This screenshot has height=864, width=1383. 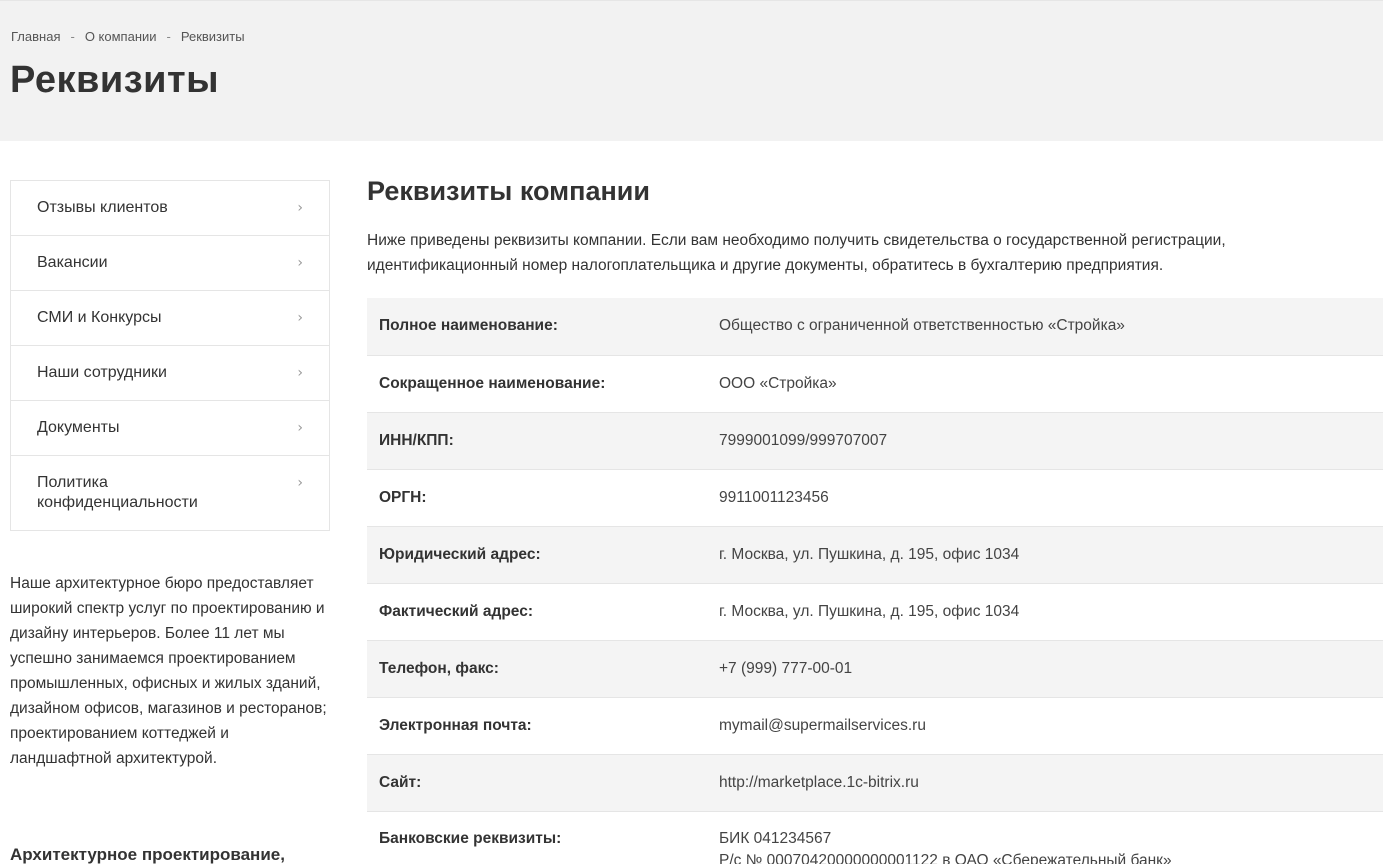 I want to click on menu-item-label: Политика конфиденциальности, so click(x=117, y=492).